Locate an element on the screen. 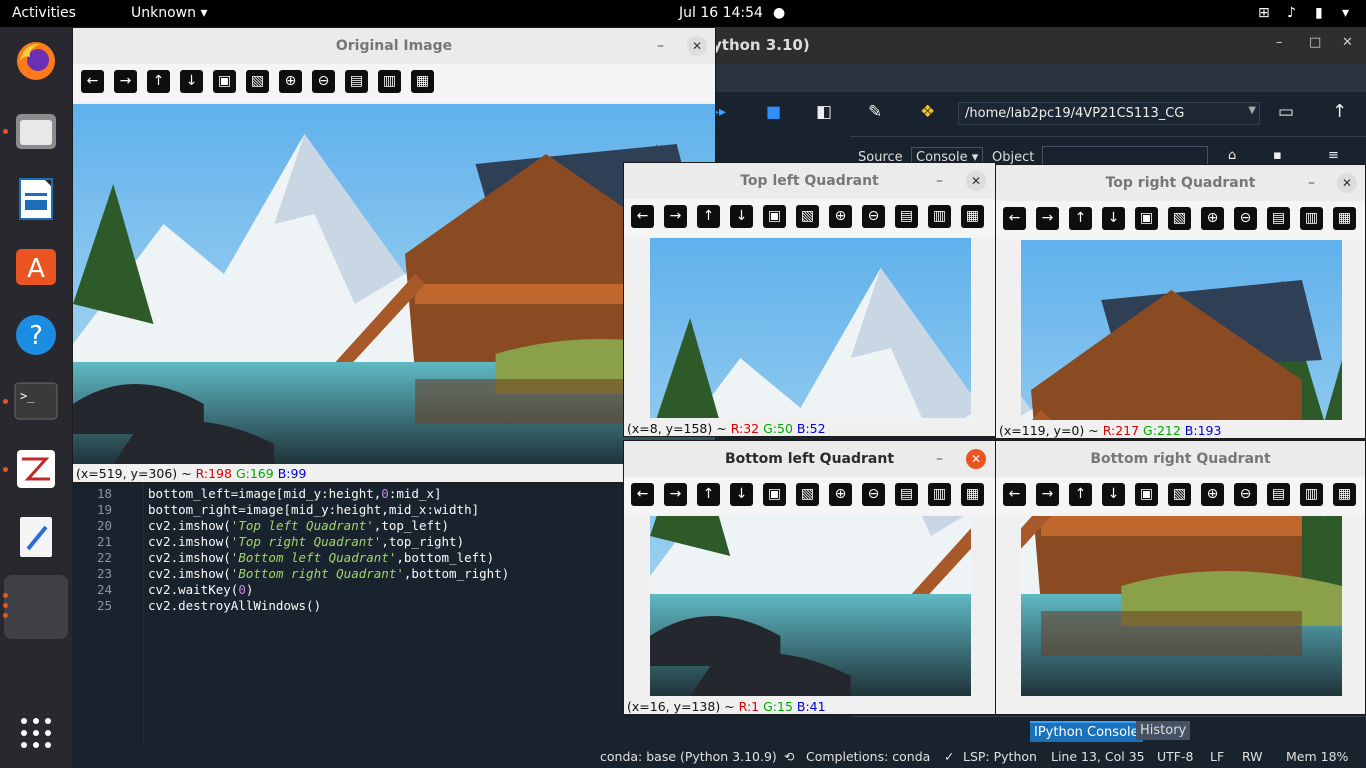 Image resolution: width=1366 pixels, height=768 pixels. code-line: cv2.waitKey(0) is located at coordinates (200, 589).